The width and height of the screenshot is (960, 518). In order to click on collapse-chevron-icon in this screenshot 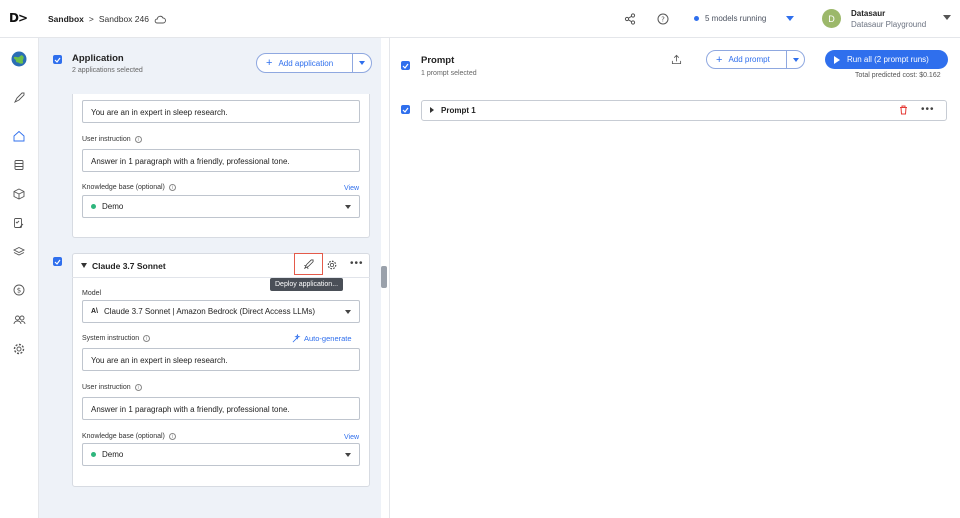, I will do `click(84, 265)`.